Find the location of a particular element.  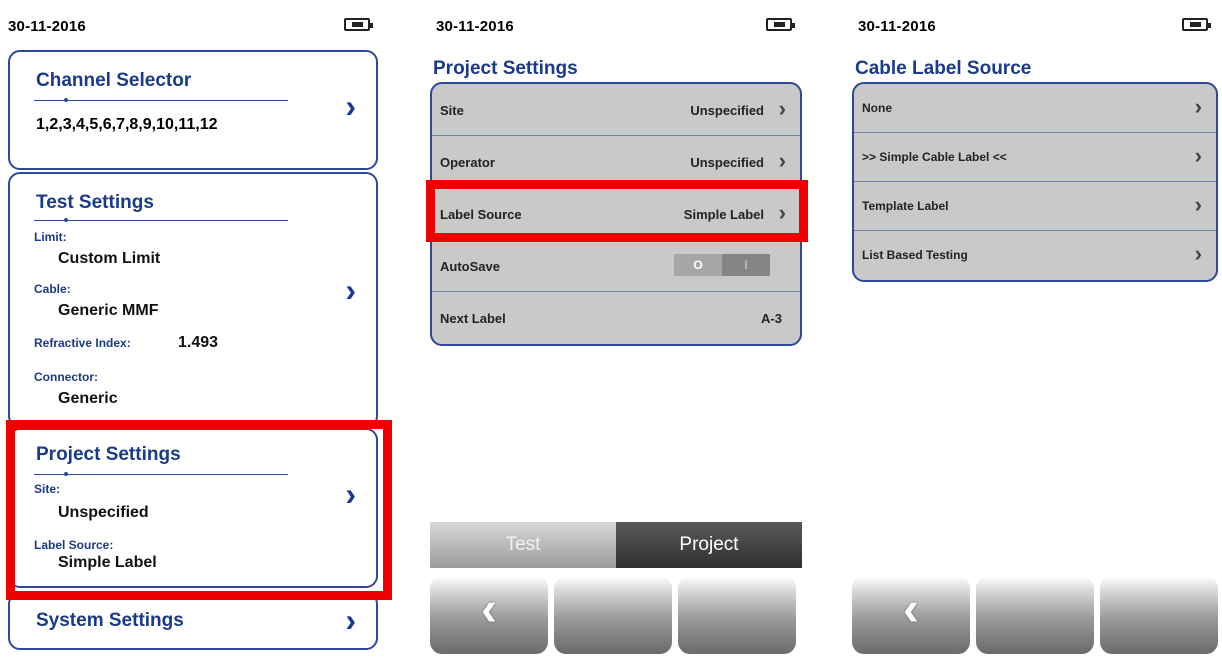

row-label: Template Label is located at coordinates (905, 206).